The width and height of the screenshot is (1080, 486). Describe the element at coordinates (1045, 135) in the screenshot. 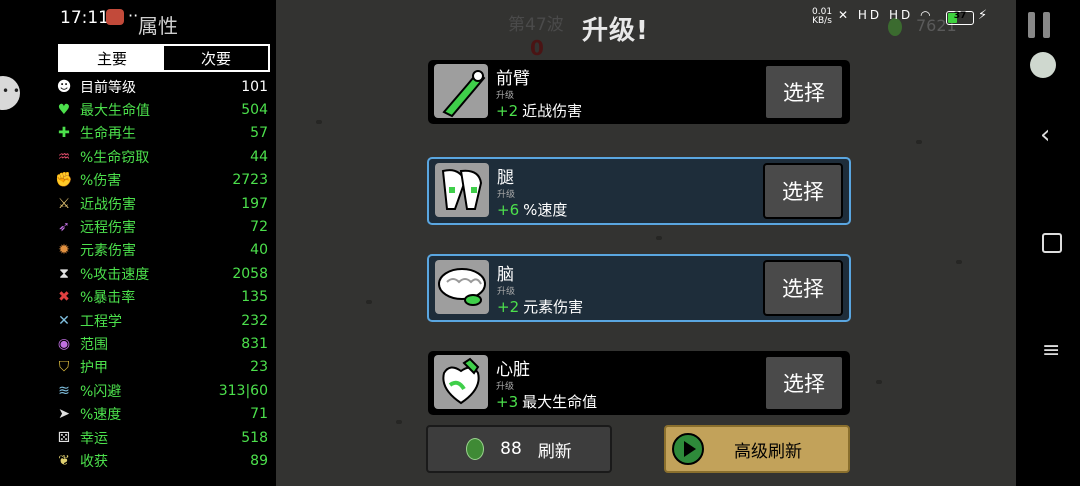

I see `back-icon: ‹` at that location.